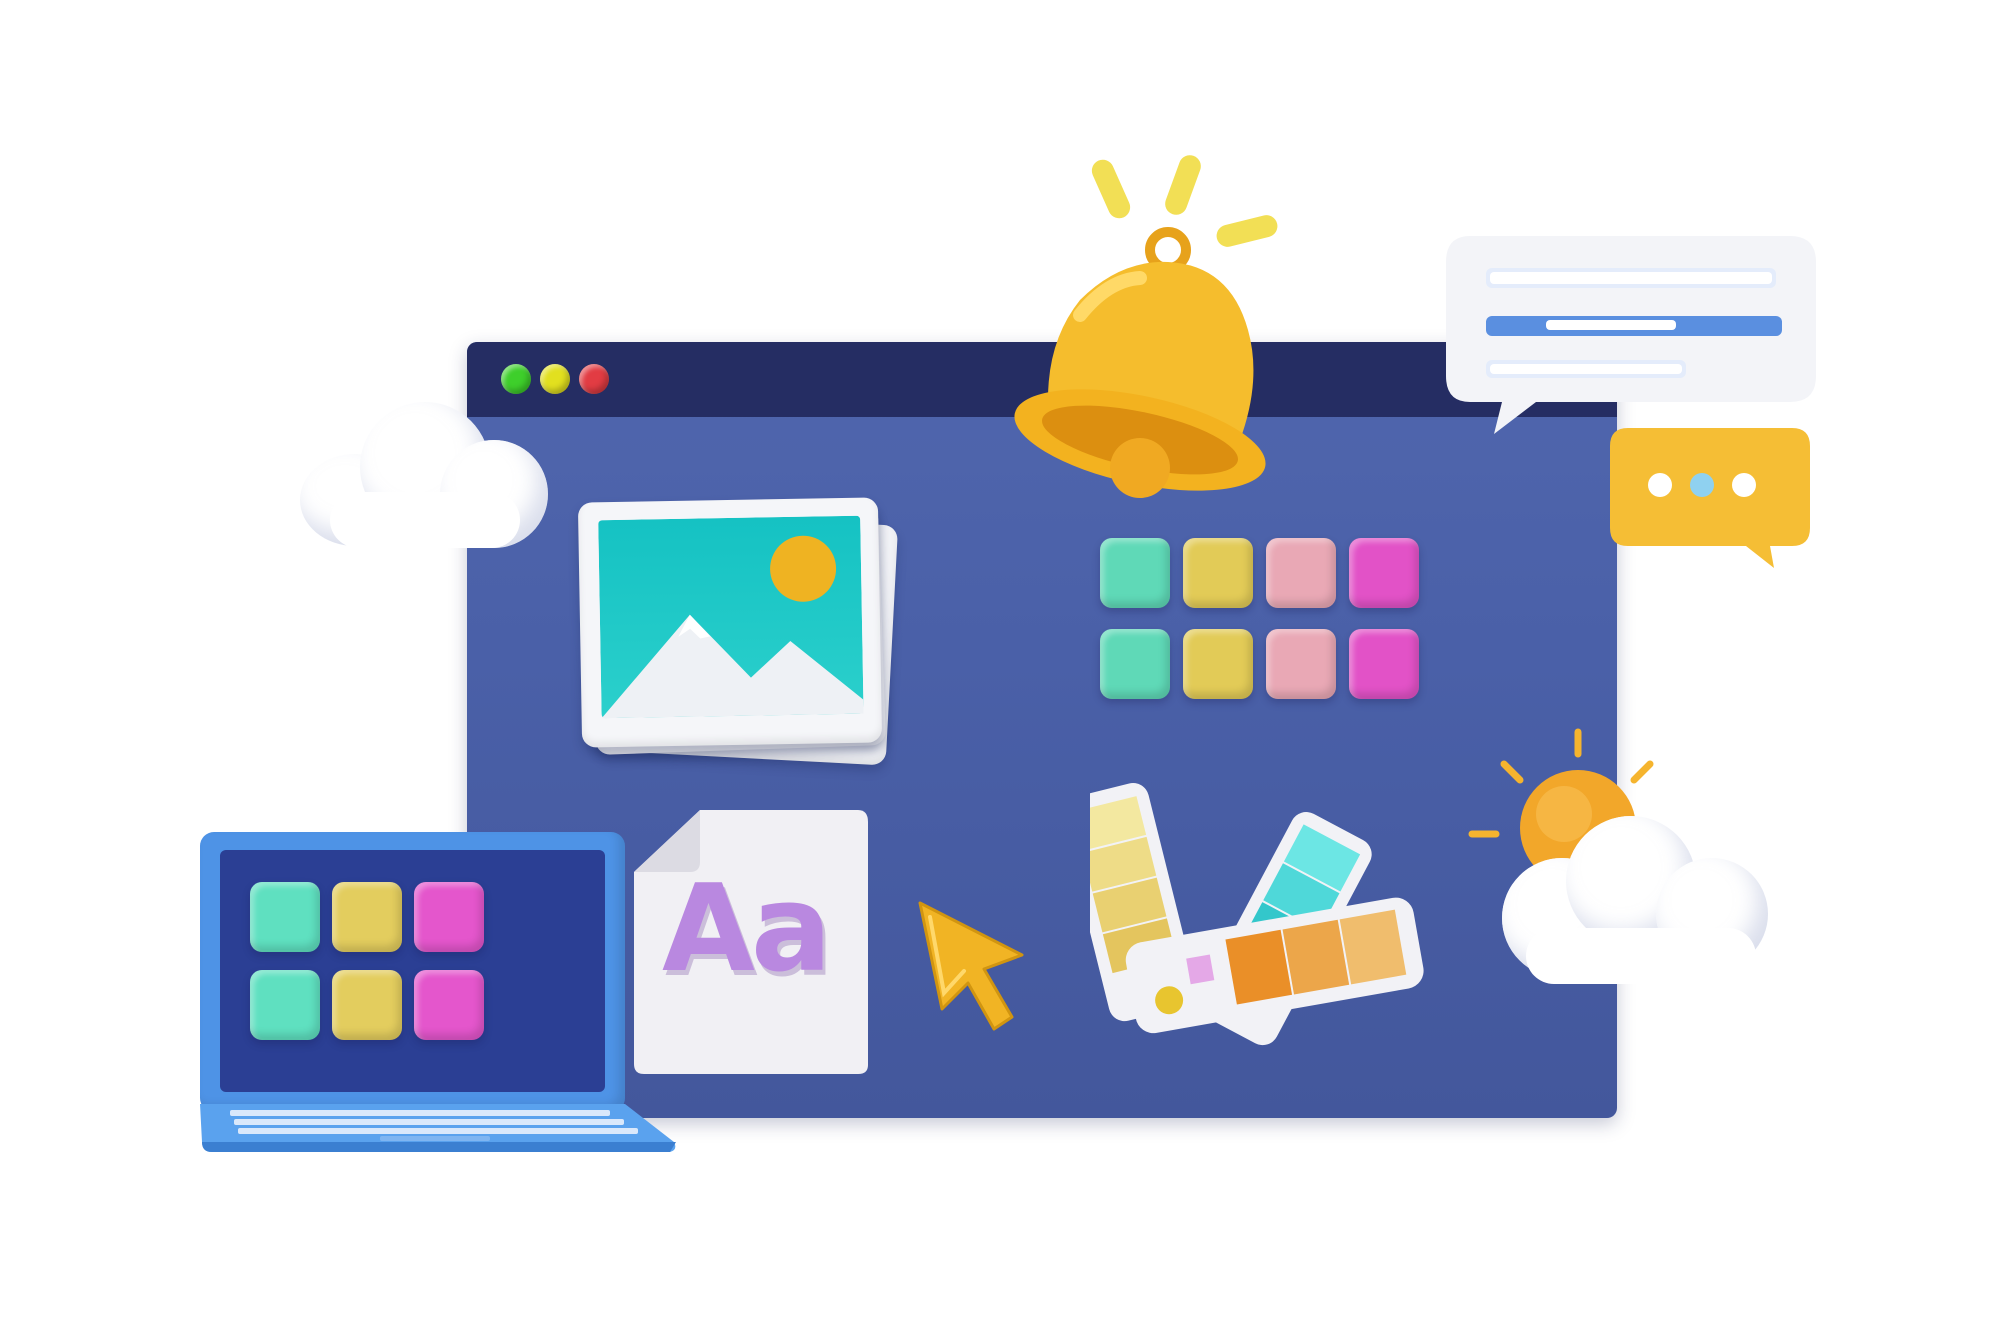 This screenshot has height=1333, width=2000. Describe the element at coordinates (516, 379) in the screenshot. I see `window-dot-green` at that location.